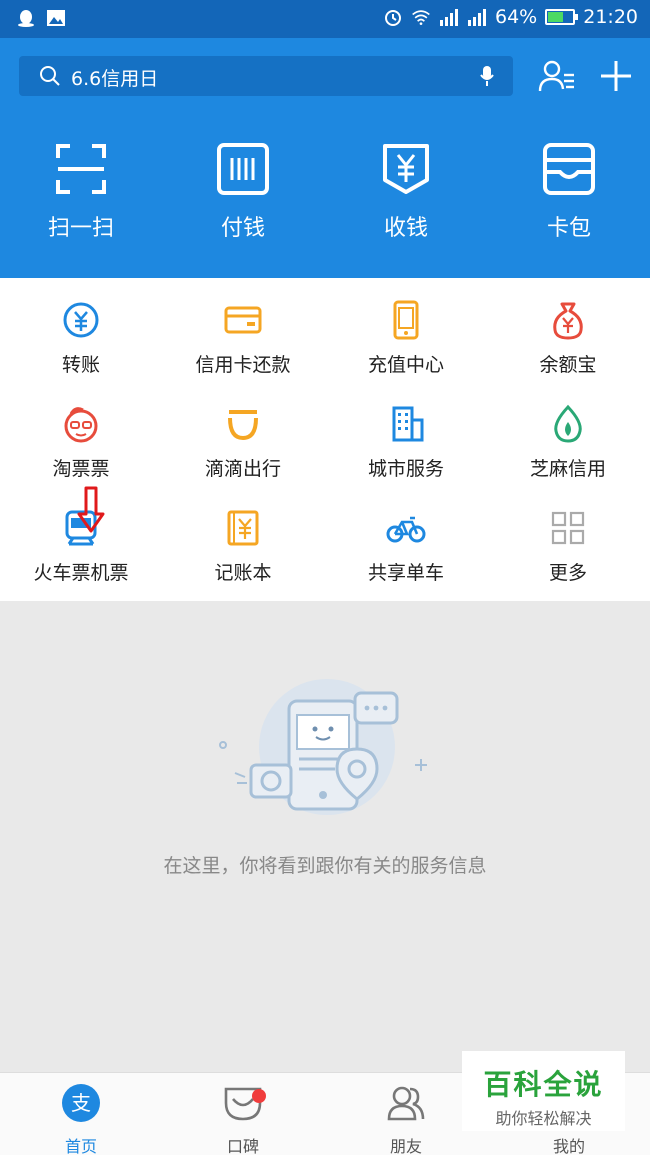 This screenshot has height=1155, width=650. Describe the element at coordinates (568, 423) in the screenshot. I see `sesame-credit-icon` at that location.